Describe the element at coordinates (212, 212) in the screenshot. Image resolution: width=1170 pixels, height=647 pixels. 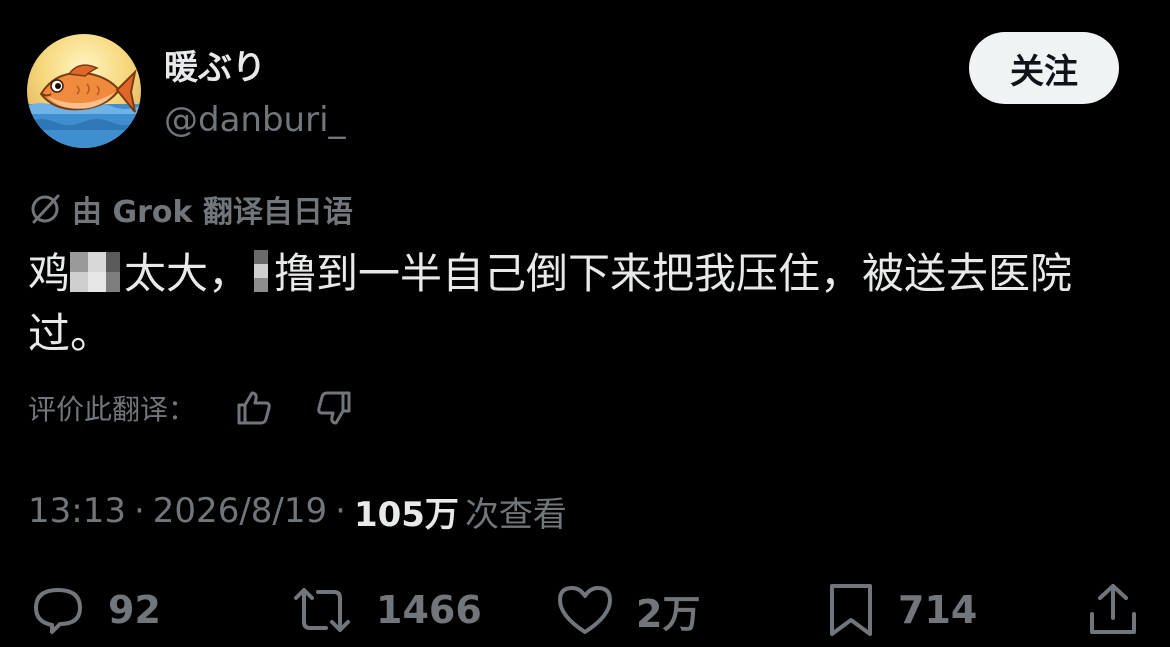
I see `translation-source-text: 由 Grok 翻译自日语` at that location.